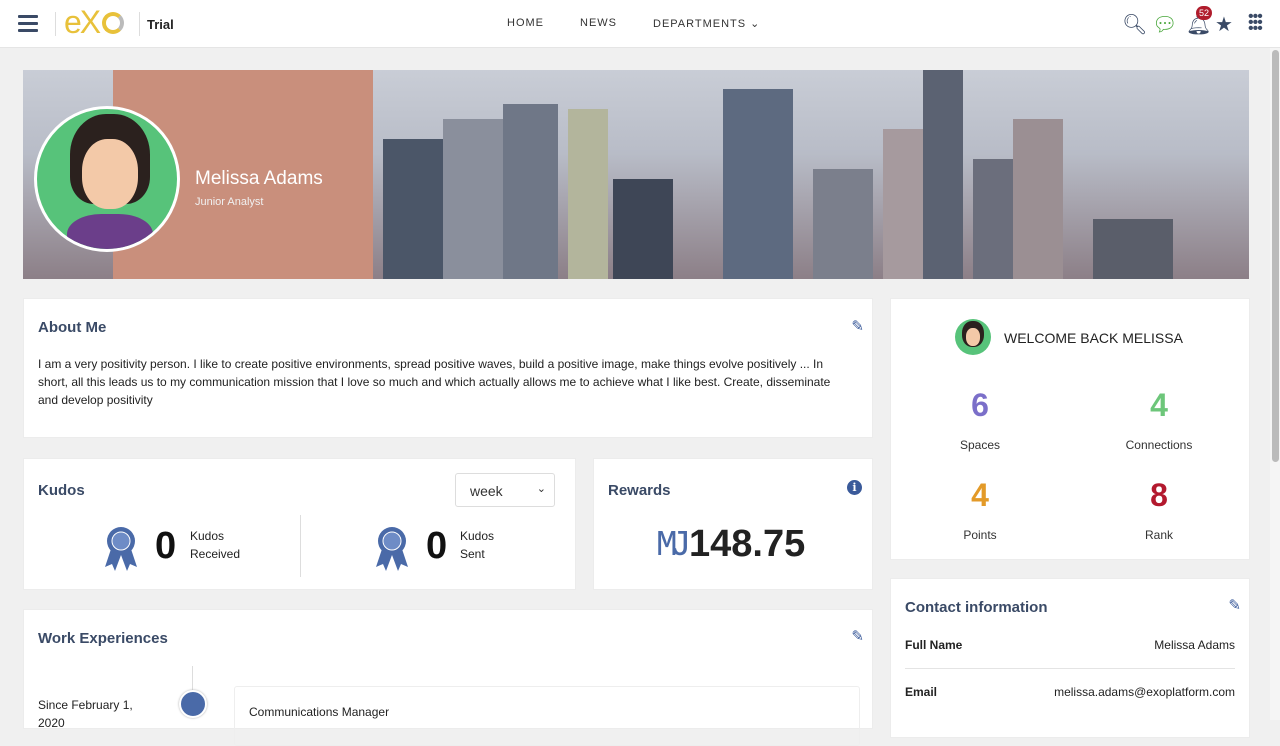 The image size is (1280, 746). I want to click on spaces-label: Spaces, so click(980, 445).